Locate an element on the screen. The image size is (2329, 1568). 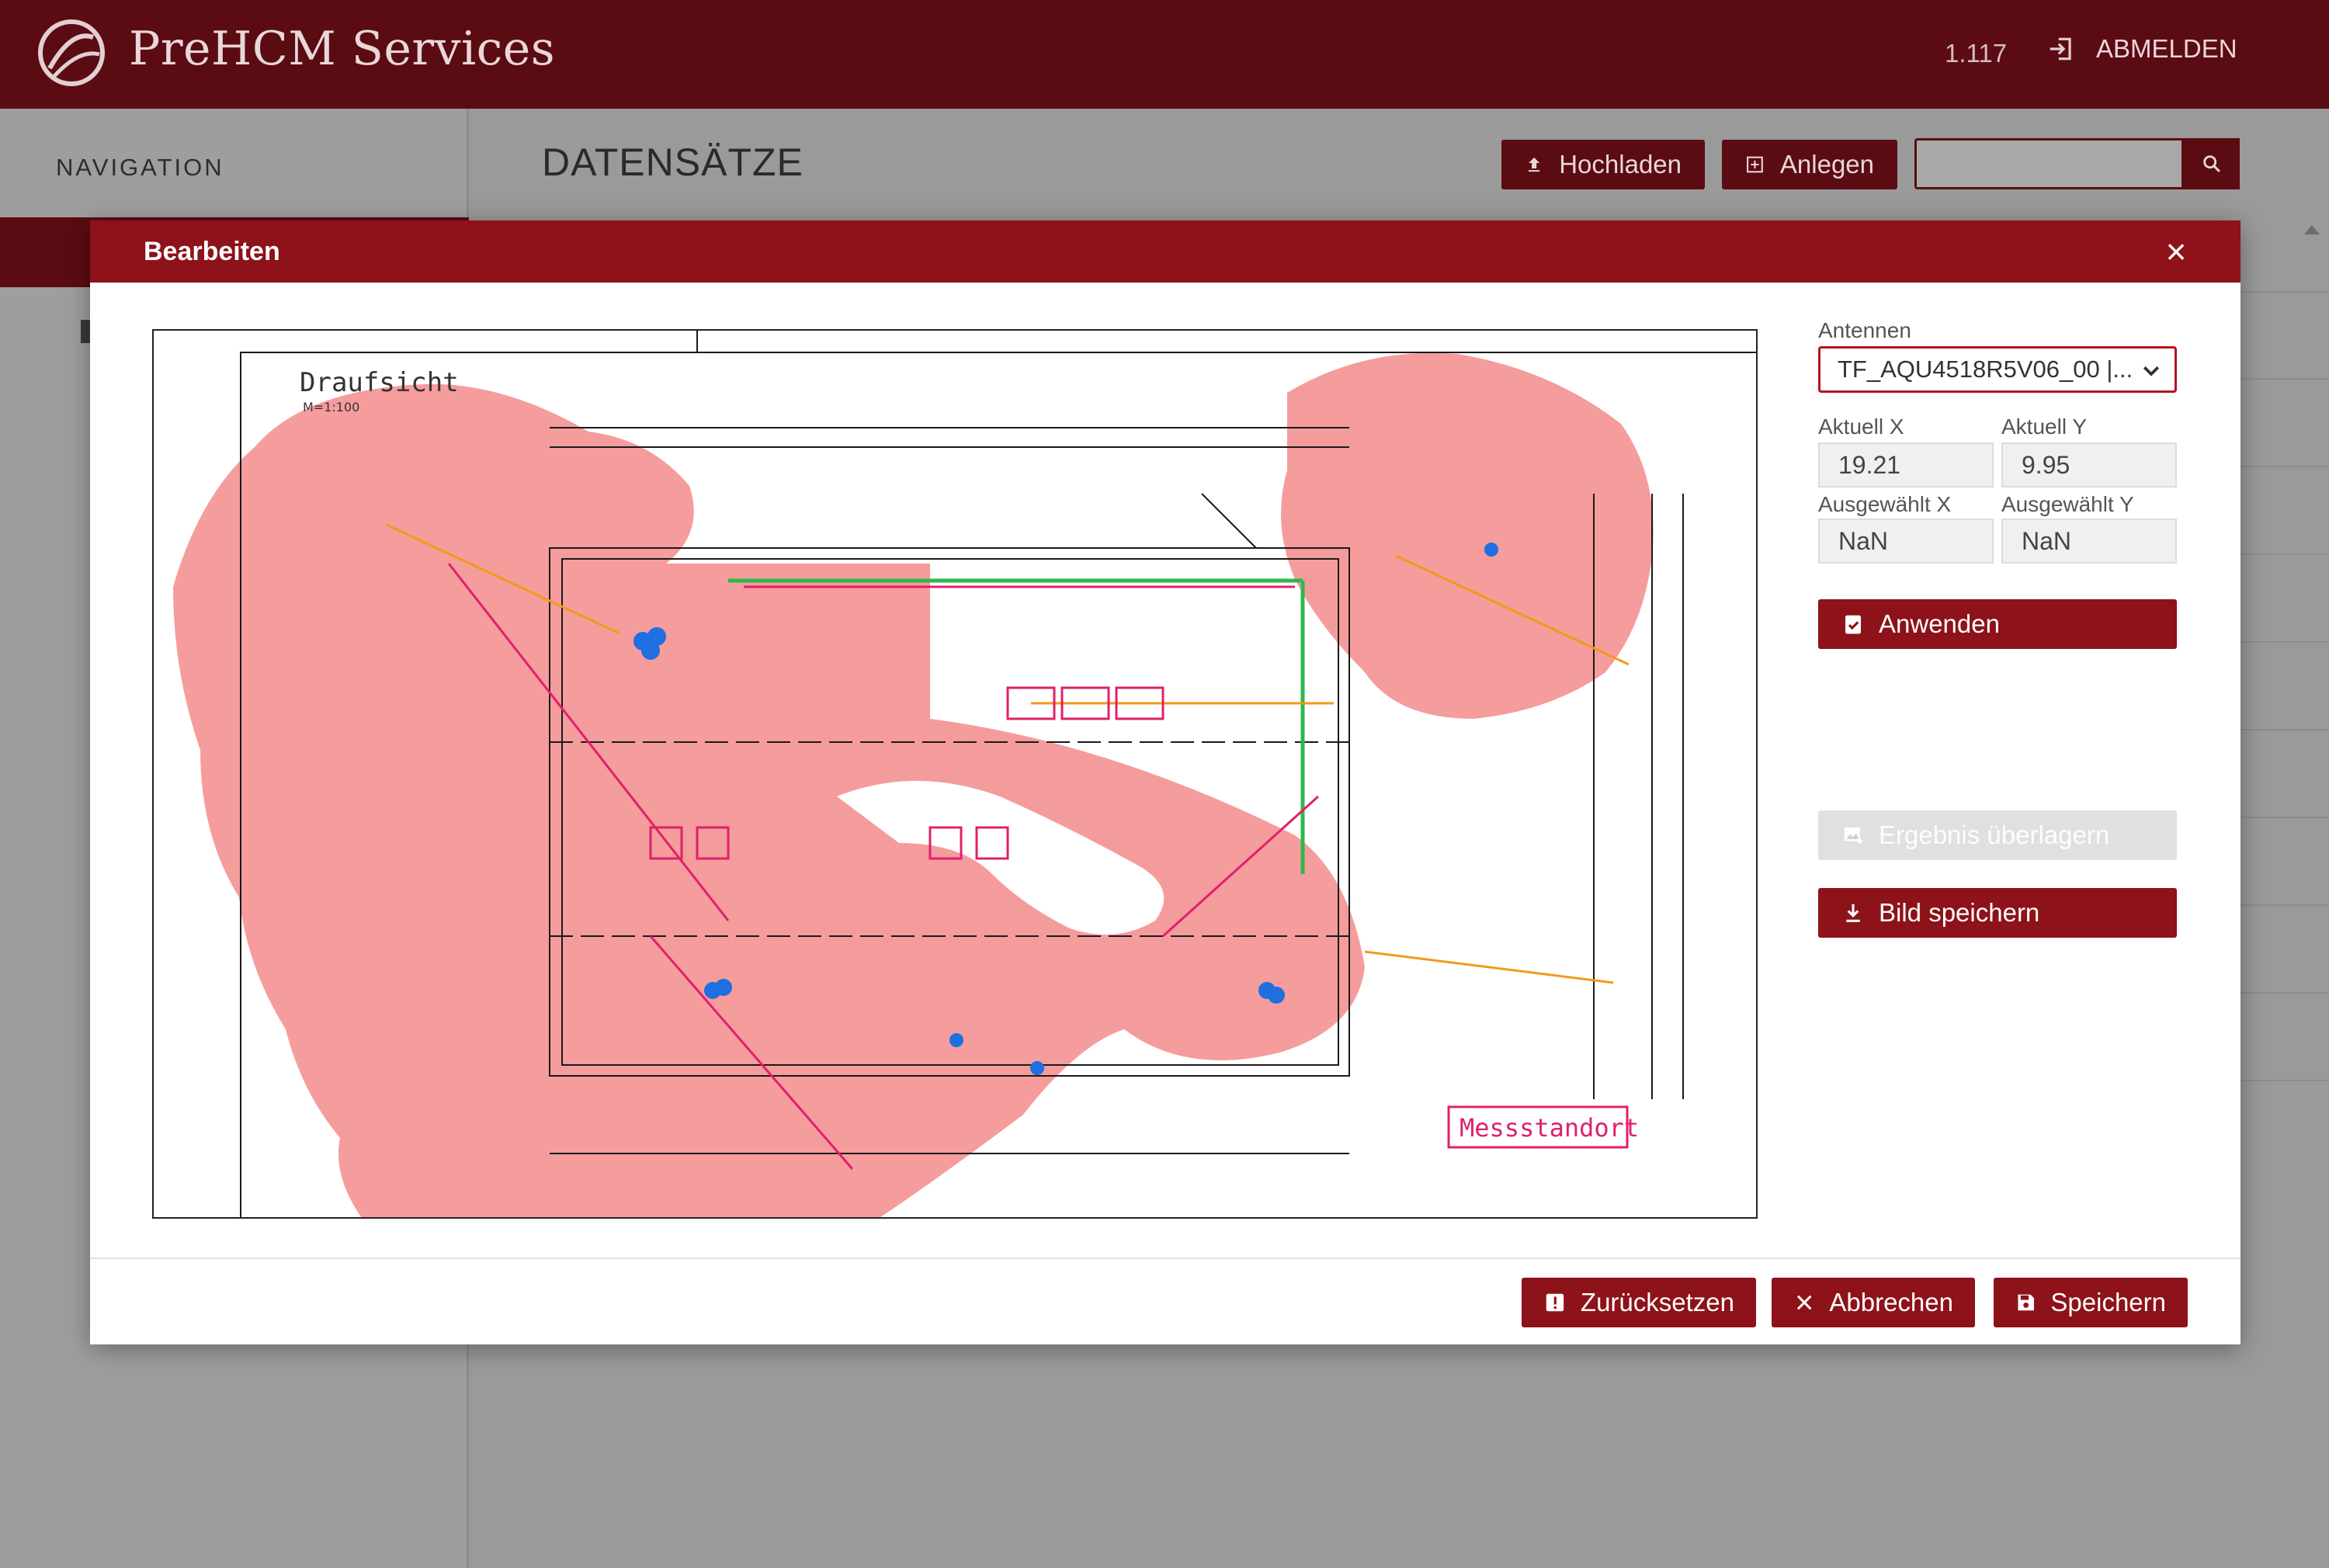
dialog-header: Bearbeiten × is located at coordinates (1165, 251).